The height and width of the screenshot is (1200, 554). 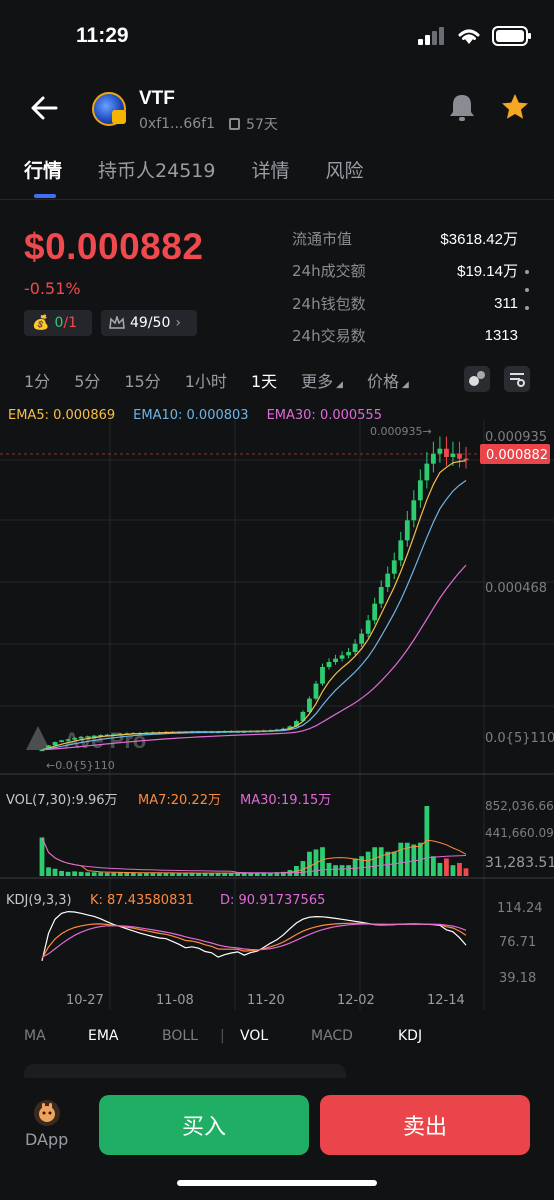 What do you see at coordinates (462, 107) in the screenshot?
I see `bell-icon` at bounding box center [462, 107].